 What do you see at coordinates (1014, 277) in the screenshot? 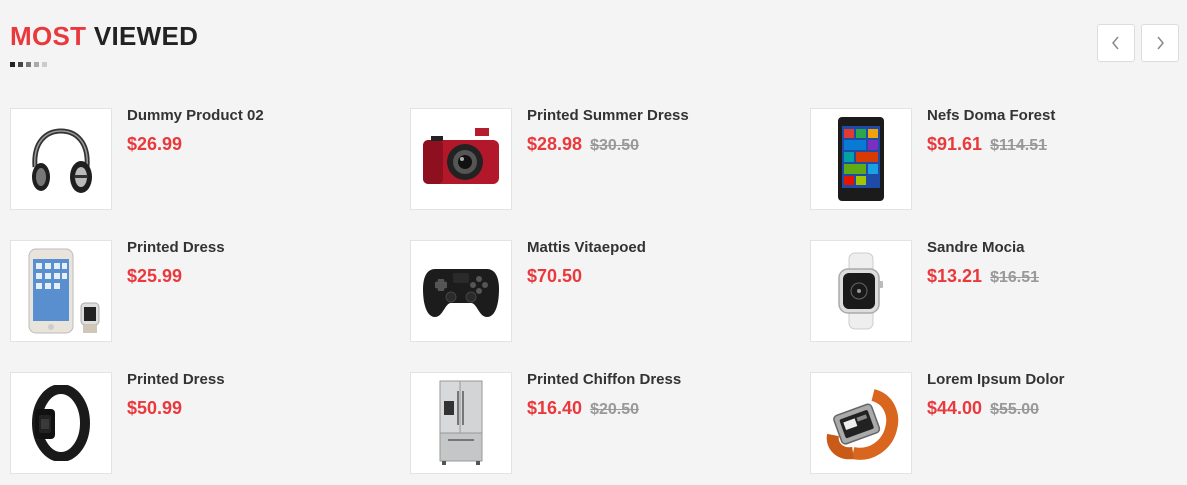
I see `old-price: $16.51` at bounding box center [1014, 277].